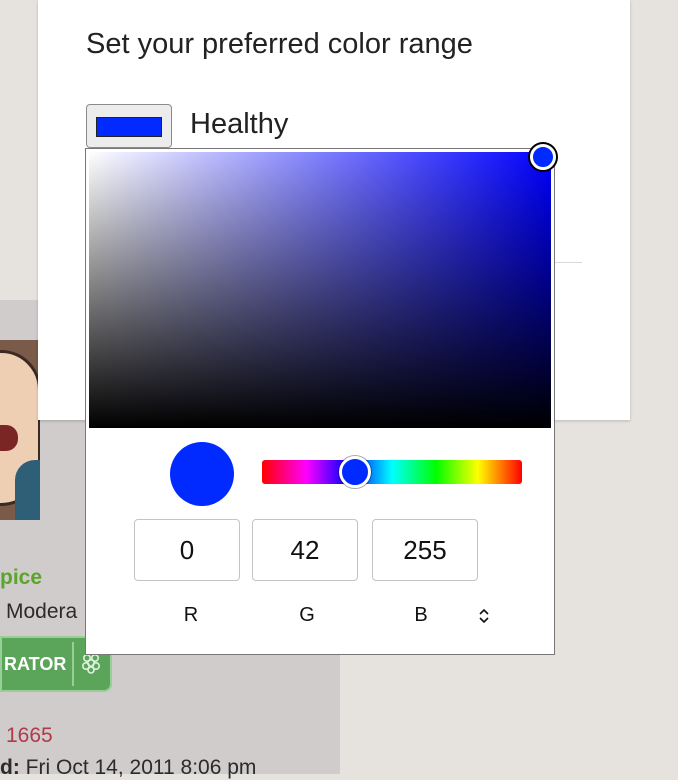 Image resolution: width=678 pixels, height=780 pixels. I want to click on avatar, so click(20, 430).